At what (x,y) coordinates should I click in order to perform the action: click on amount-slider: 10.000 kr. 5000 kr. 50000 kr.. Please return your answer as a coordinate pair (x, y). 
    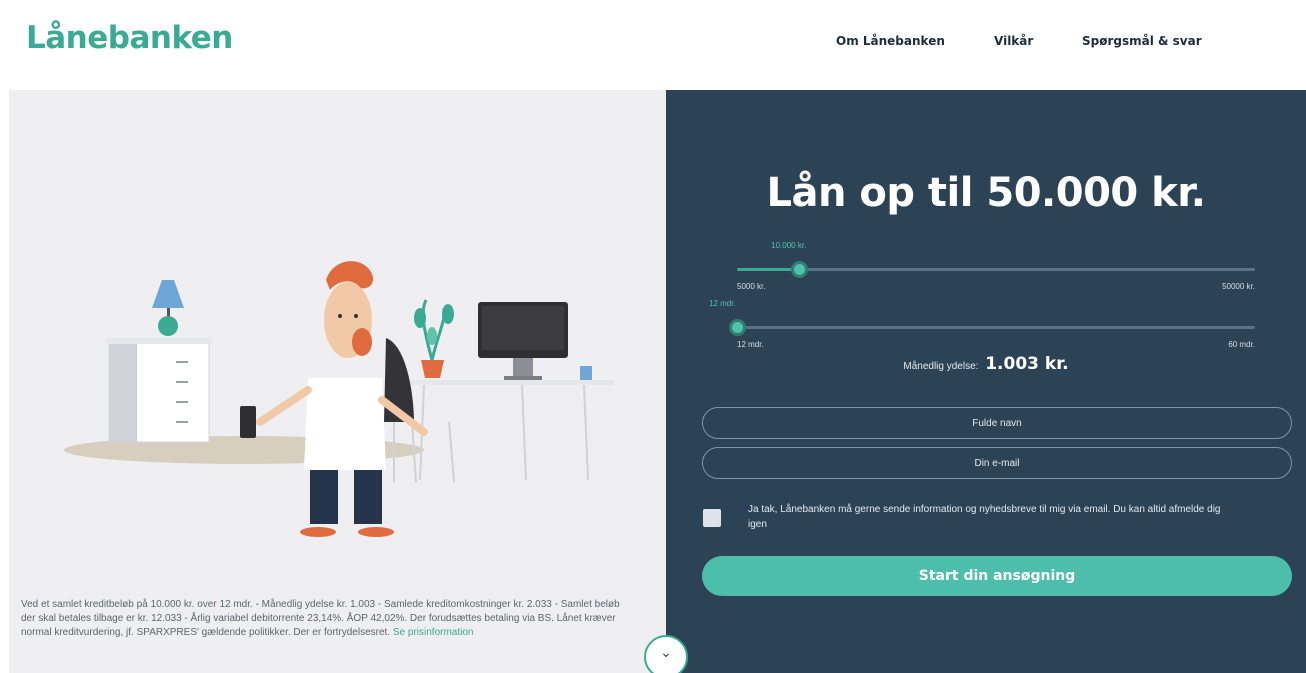
    Looking at the image, I should click on (996, 266).